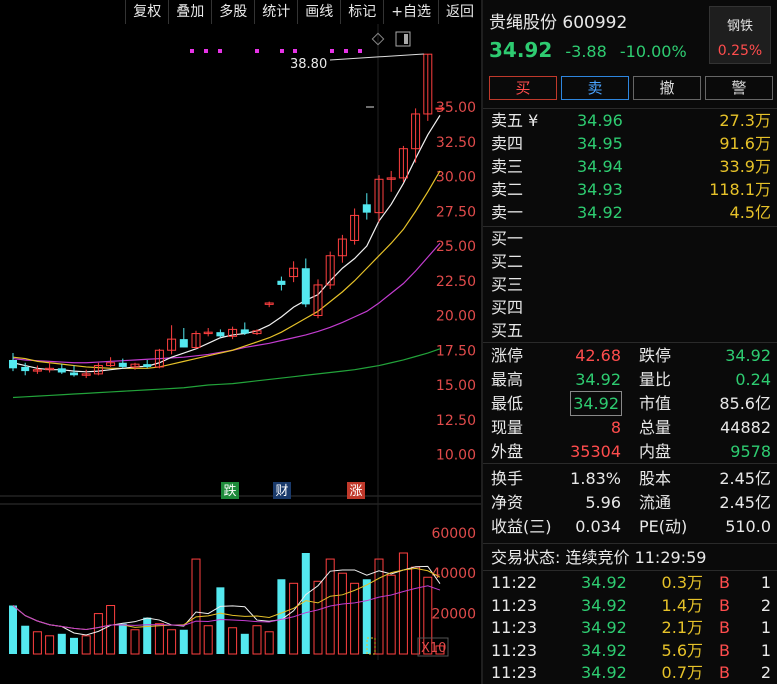 The image size is (777, 684). What do you see at coordinates (275, 12) in the screenshot?
I see `toolbar-button-3: 统计` at bounding box center [275, 12].